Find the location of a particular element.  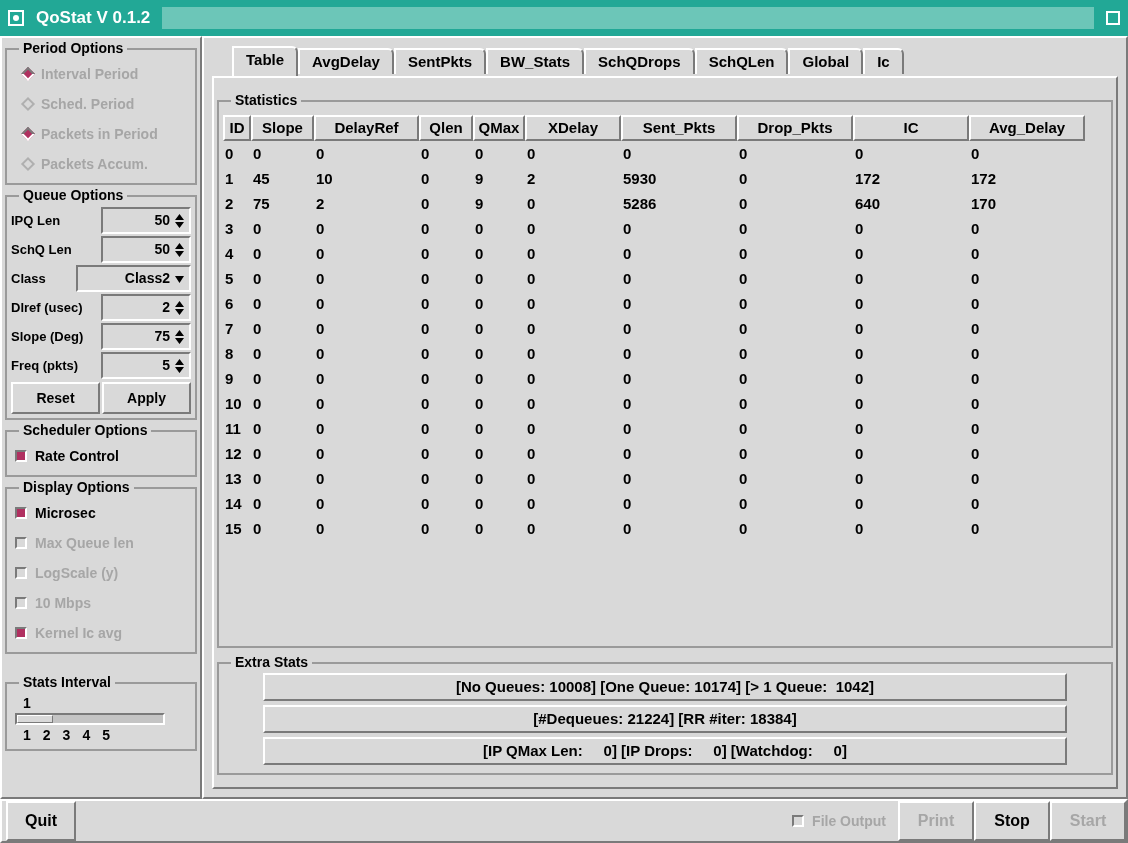

table-cell: 8 is located at coordinates (229, 353).